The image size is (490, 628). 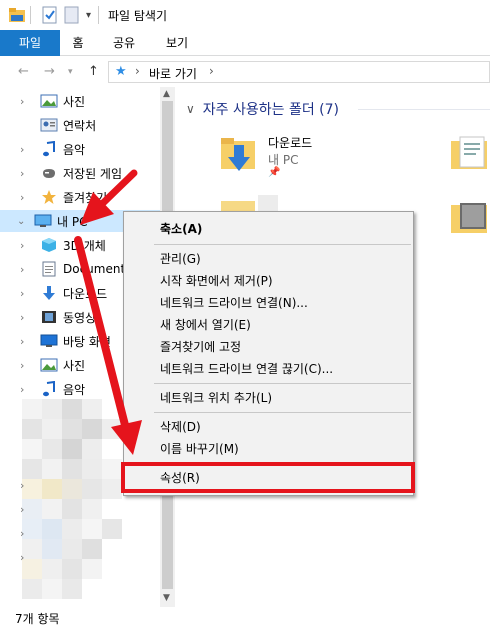 I want to click on nav-item-music: › 음악, so click(x=80, y=149).